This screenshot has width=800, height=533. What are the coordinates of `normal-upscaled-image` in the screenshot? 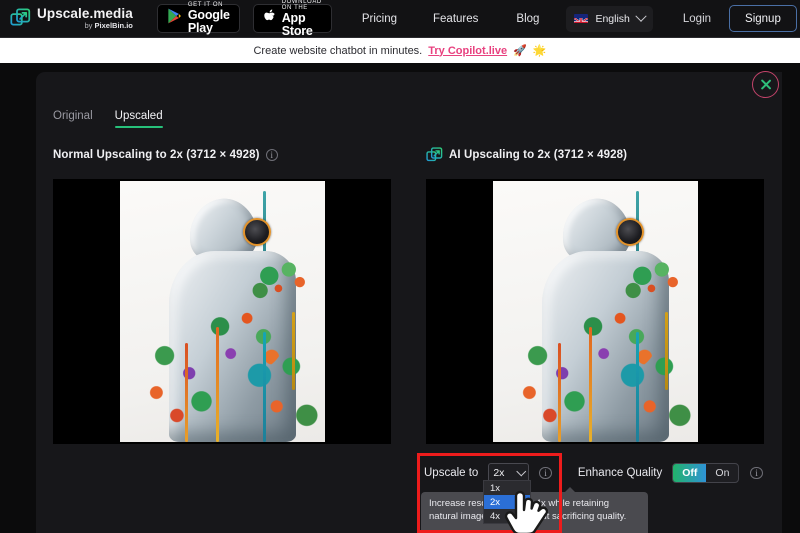 It's located at (222, 311).